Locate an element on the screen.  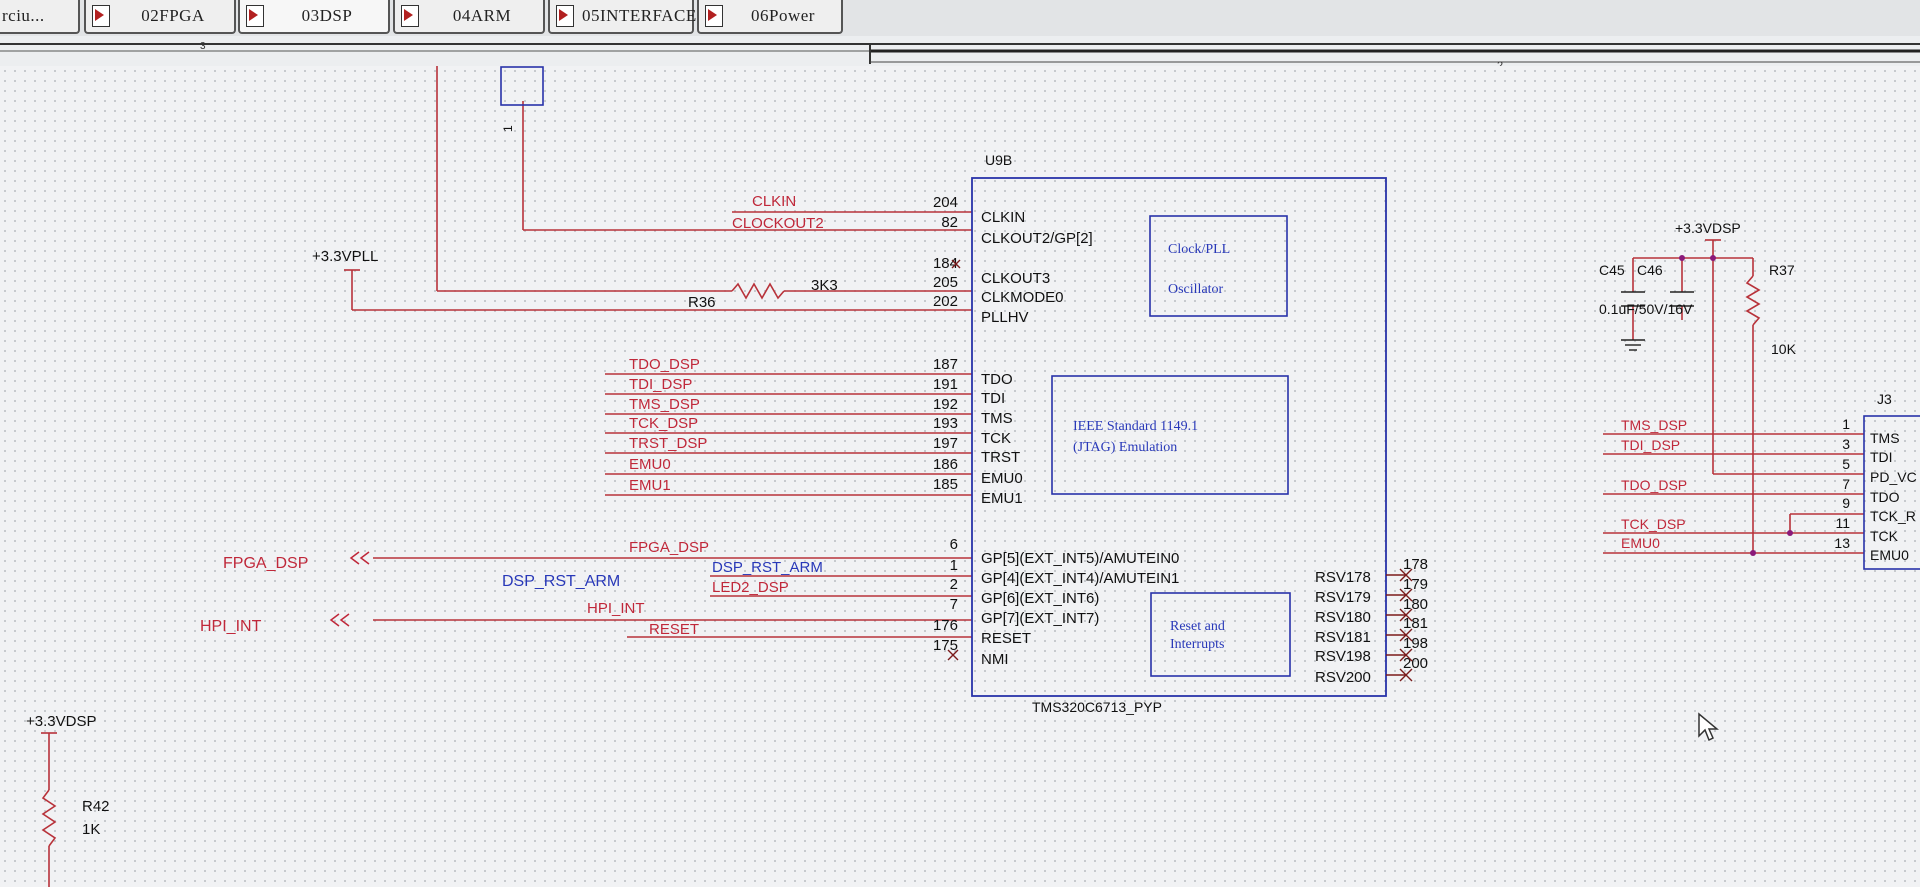
cap-values: 0.1uF/50V/16V is located at coordinates (1646, 309).